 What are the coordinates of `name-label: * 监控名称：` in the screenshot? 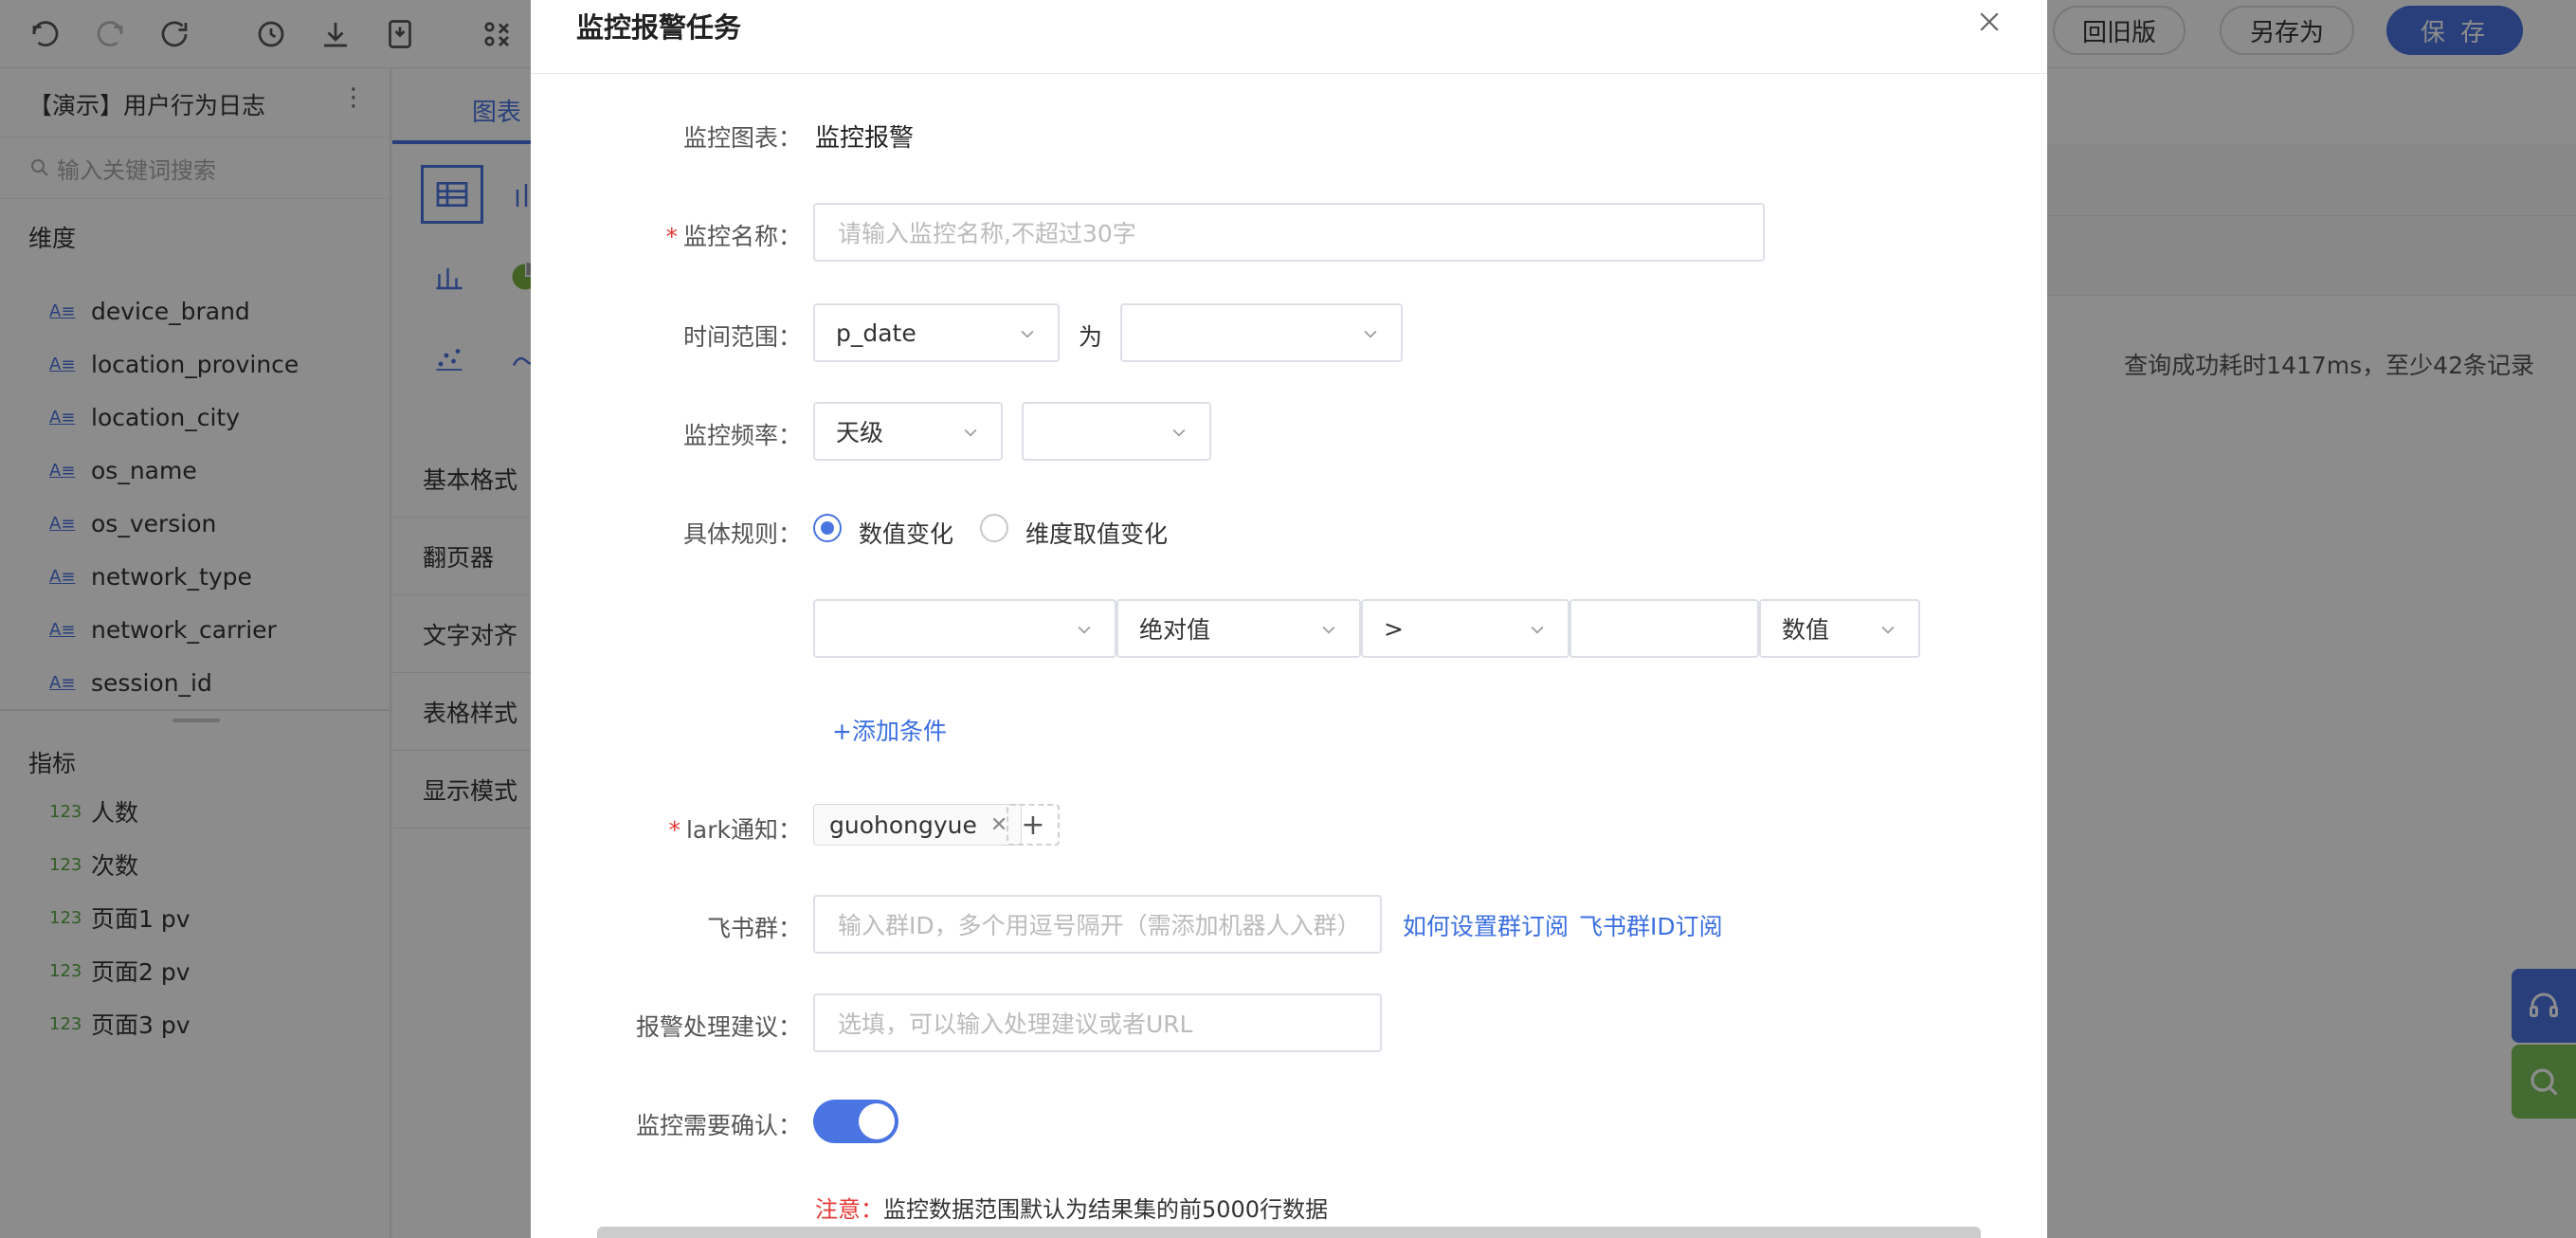 It's located at (733, 236).